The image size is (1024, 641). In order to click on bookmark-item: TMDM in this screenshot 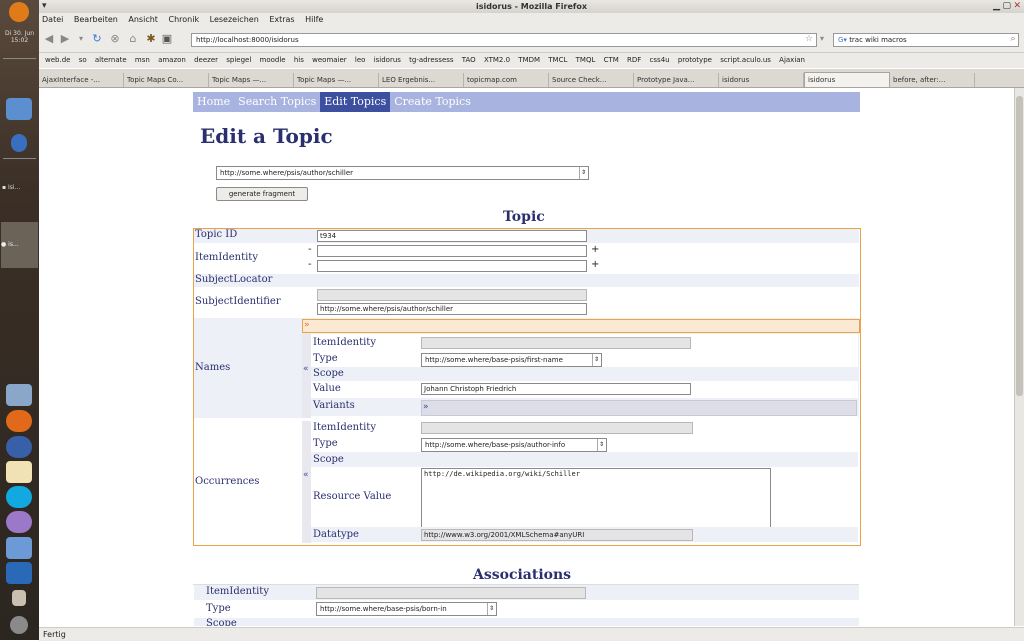, I will do `click(529, 60)`.